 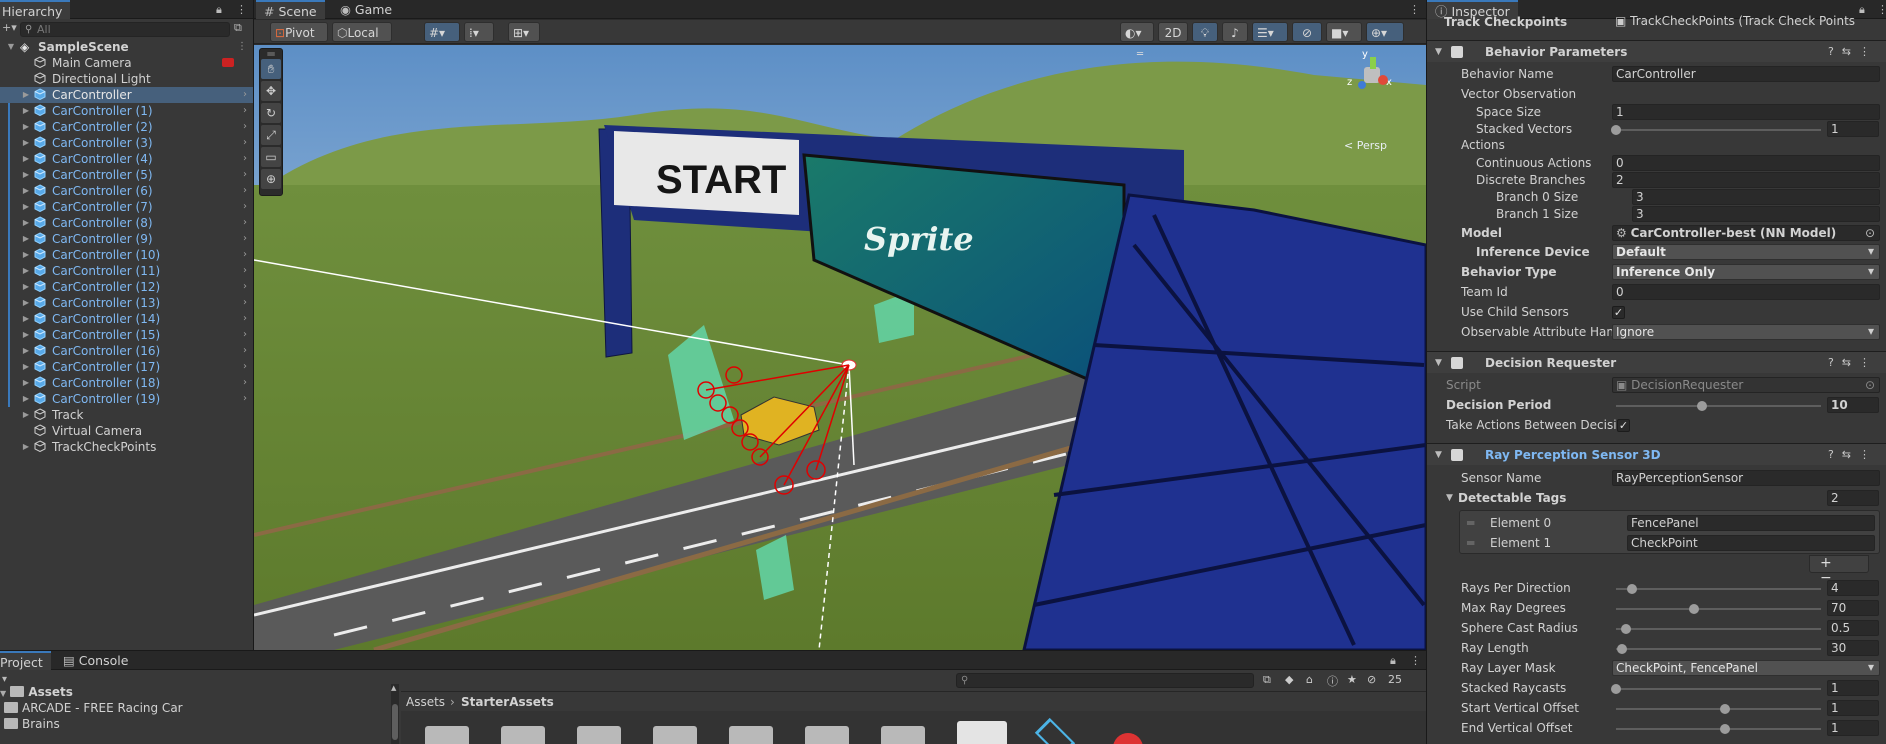 What do you see at coordinates (1173, 32) in the screenshot?
I see `2d-toggle: 2D` at bounding box center [1173, 32].